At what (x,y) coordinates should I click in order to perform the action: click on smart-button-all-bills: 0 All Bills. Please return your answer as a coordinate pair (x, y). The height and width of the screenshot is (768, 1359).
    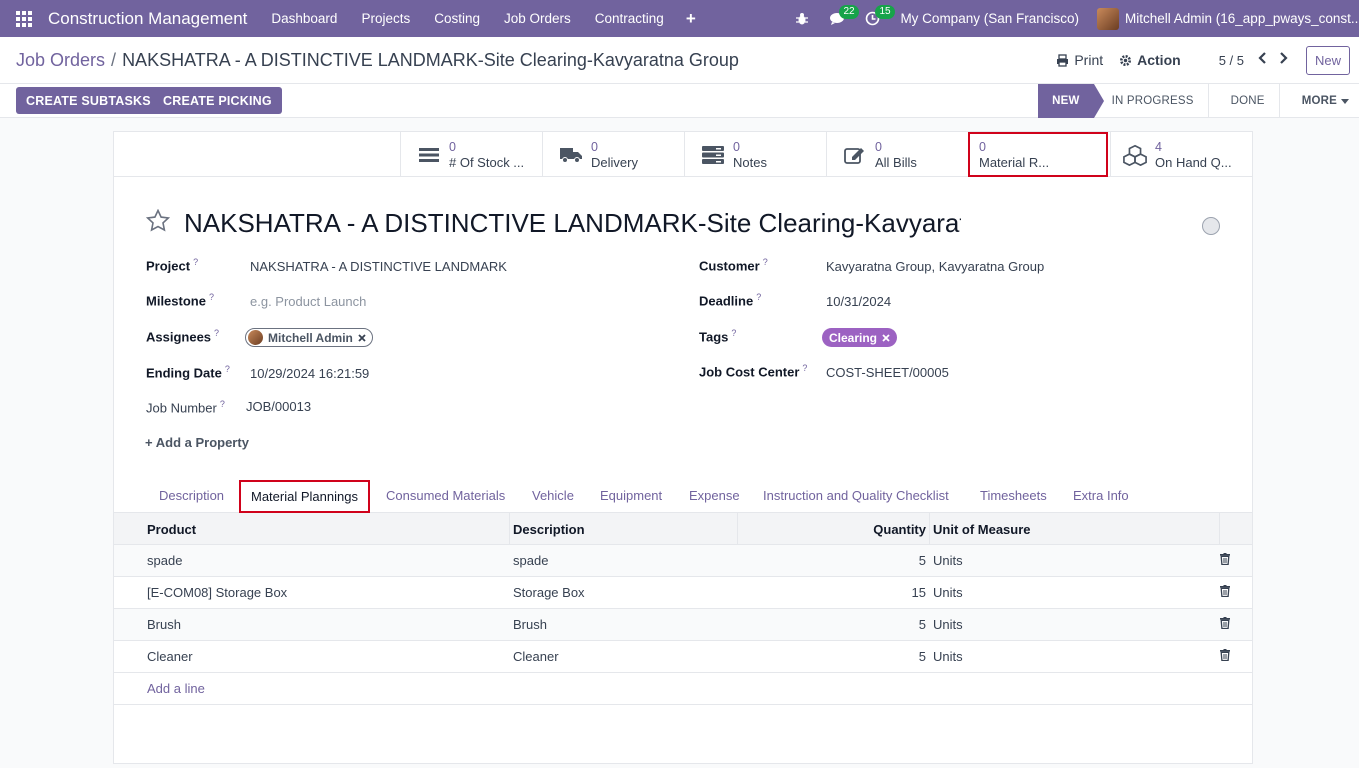
    Looking at the image, I should click on (897, 154).